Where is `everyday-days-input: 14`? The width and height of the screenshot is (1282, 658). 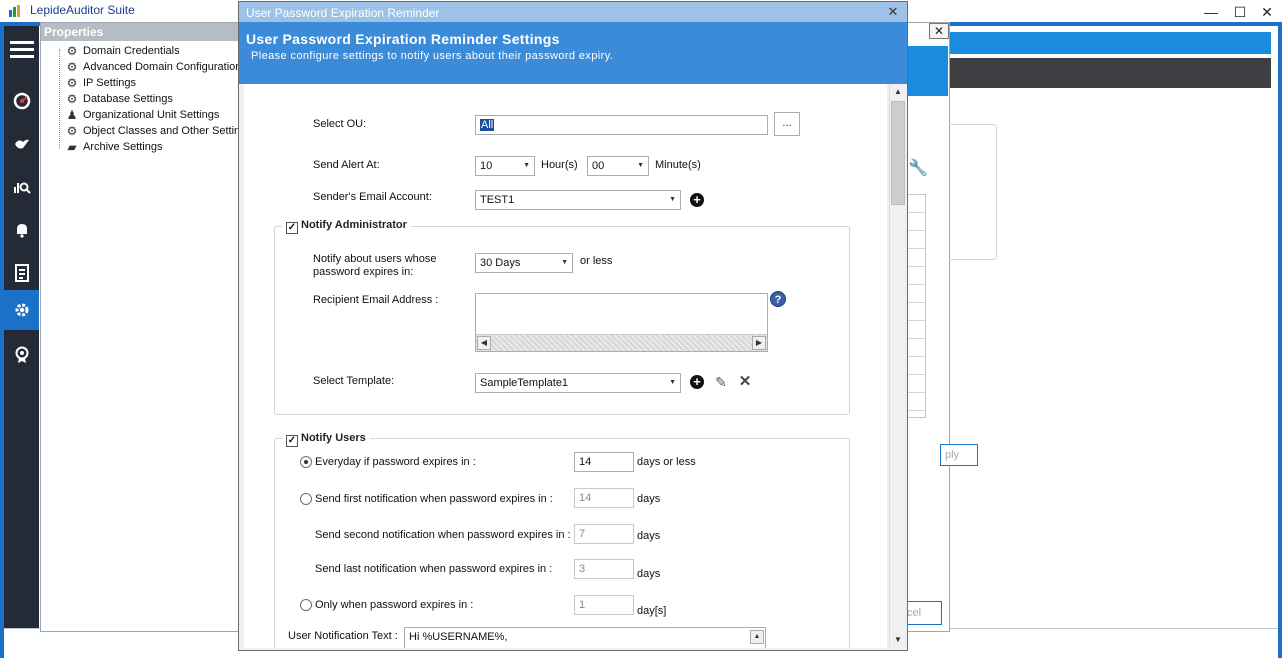
everyday-days-input: 14 is located at coordinates (604, 462).